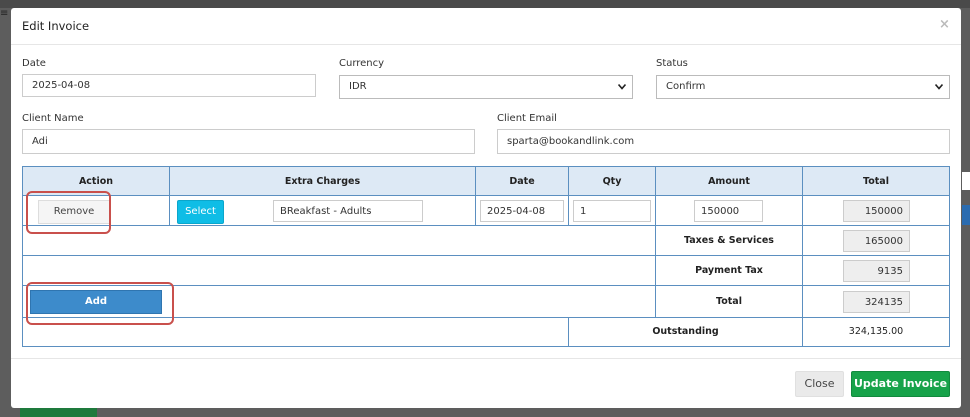  What do you see at coordinates (295, 332) in the screenshot?
I see `outstanding-spacer-cell` at bounding box center [295, 332].